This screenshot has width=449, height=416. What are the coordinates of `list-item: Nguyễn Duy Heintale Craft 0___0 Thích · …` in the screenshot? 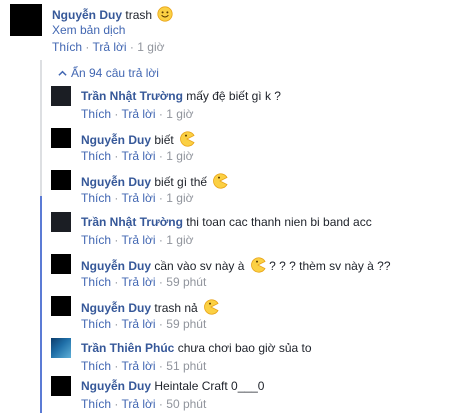 It's located at (246, 396).